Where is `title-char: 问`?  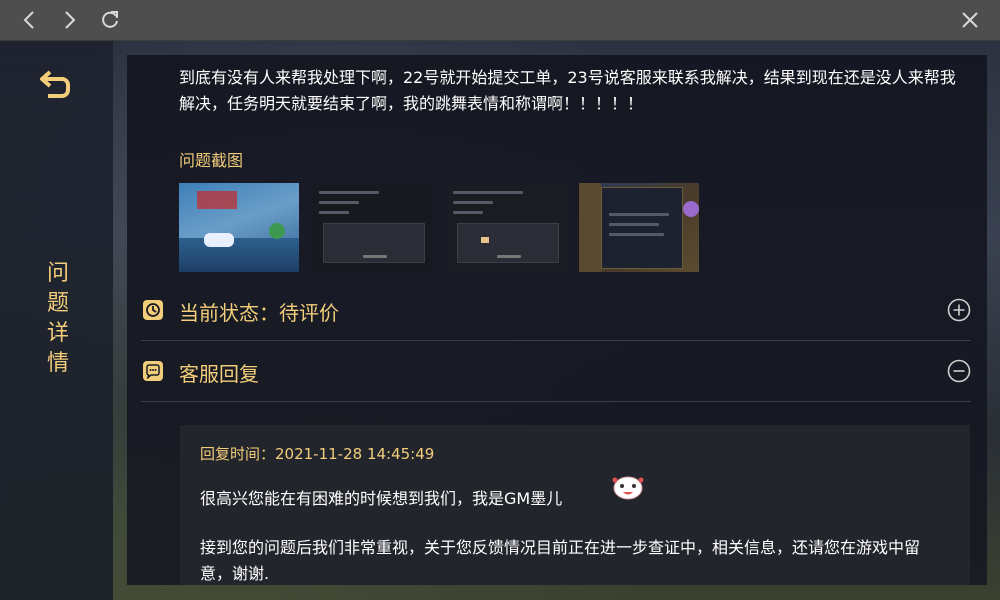
title-char: 问 is located at coordinates (57, 273).